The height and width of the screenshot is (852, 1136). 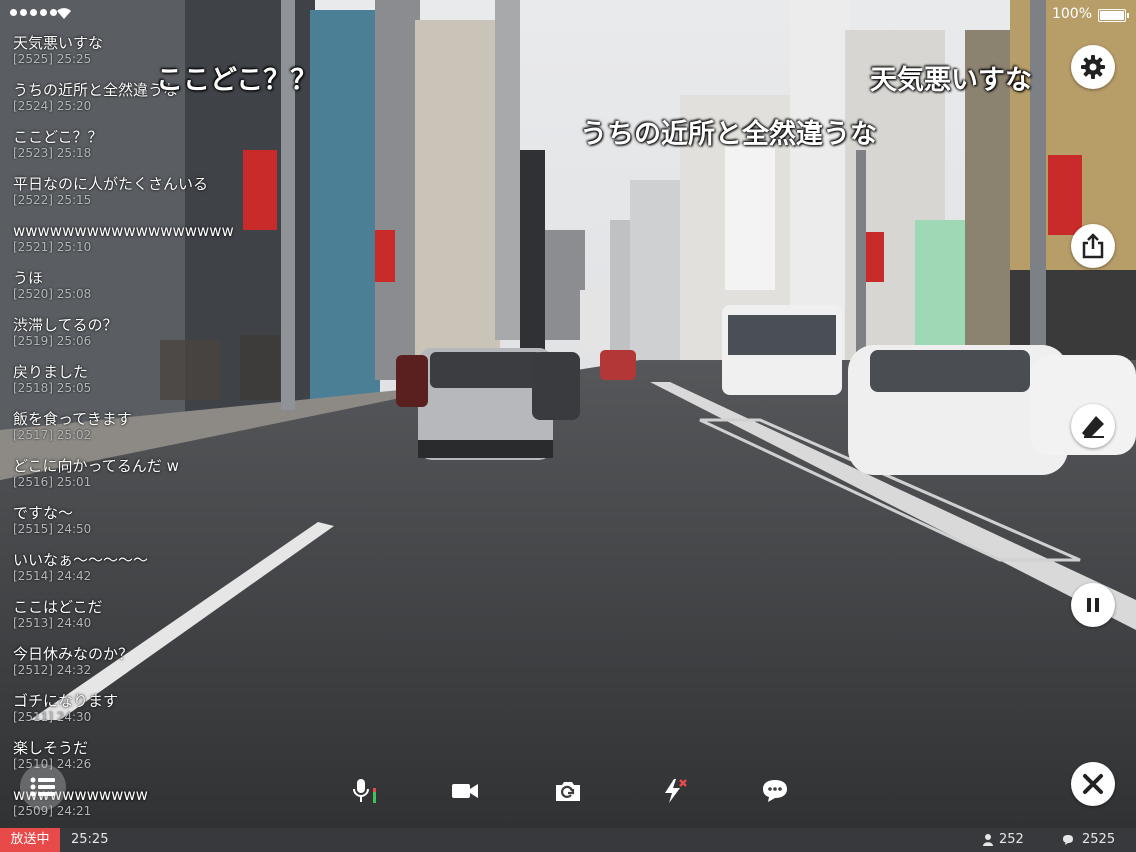 What do you see at coordinates (1099, 839) in the screenshot?
I see `comment-count-value: 2525` at bounding box center [1099, 839].